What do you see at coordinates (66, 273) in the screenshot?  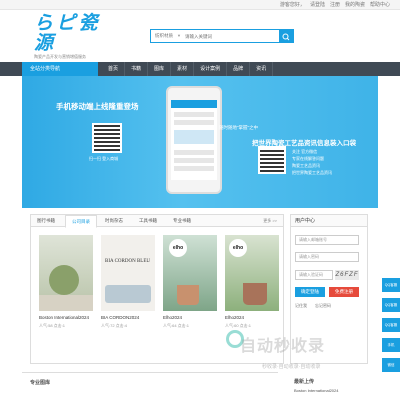 I see `book-cover-image` at bounding box center [66, 273].